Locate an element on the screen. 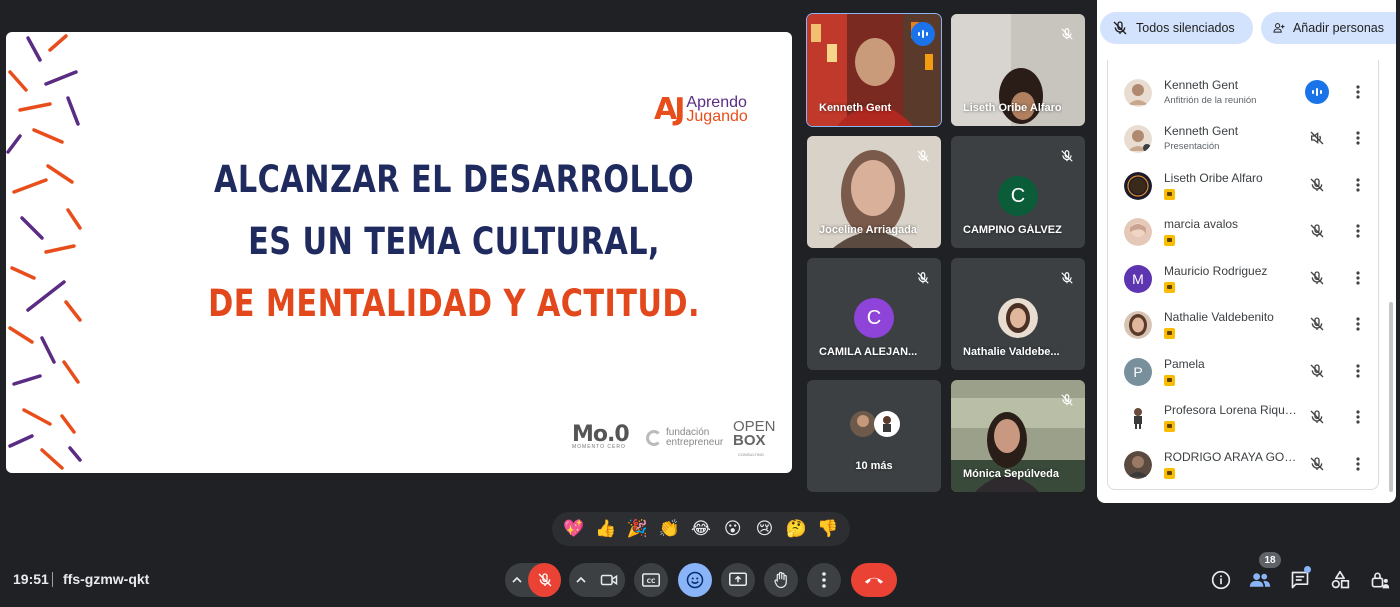  sponsor-open-box-sub: CONSULTING is located at coordinates (751, 454).